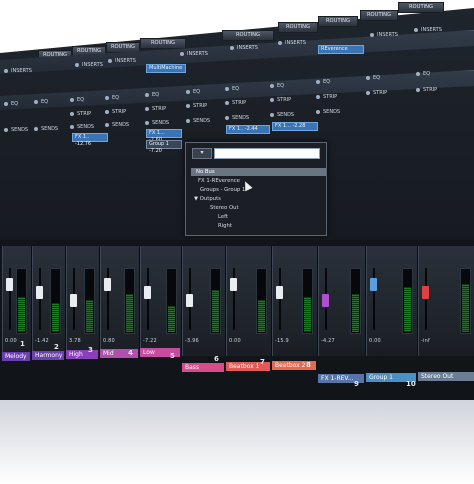 This screenshot has height=484, width=474. What do you see at coordinates (219, 181) in the screenshot?
I see `bus-option-fx: FX 1-REverence` at bounding box center [219, 181].